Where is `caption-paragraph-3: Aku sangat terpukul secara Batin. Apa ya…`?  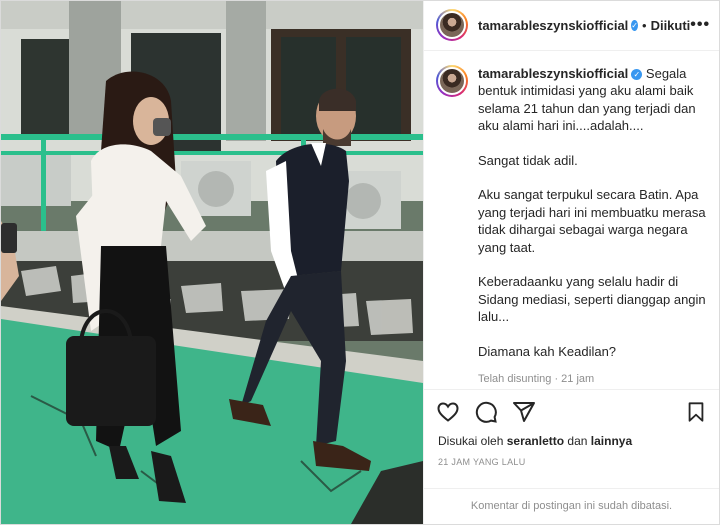 caption-paragraph-3: Aku sangat terpukul secara Batin. Apa ya… is located at coordinates (594, 221).